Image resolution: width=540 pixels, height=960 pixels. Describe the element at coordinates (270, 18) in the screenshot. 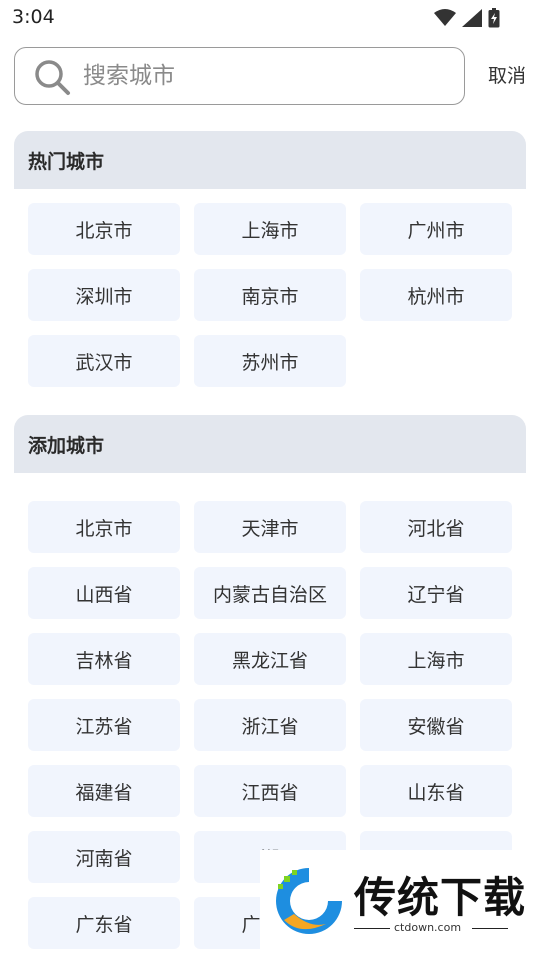

I see `status-bar: 3:04` at that location.